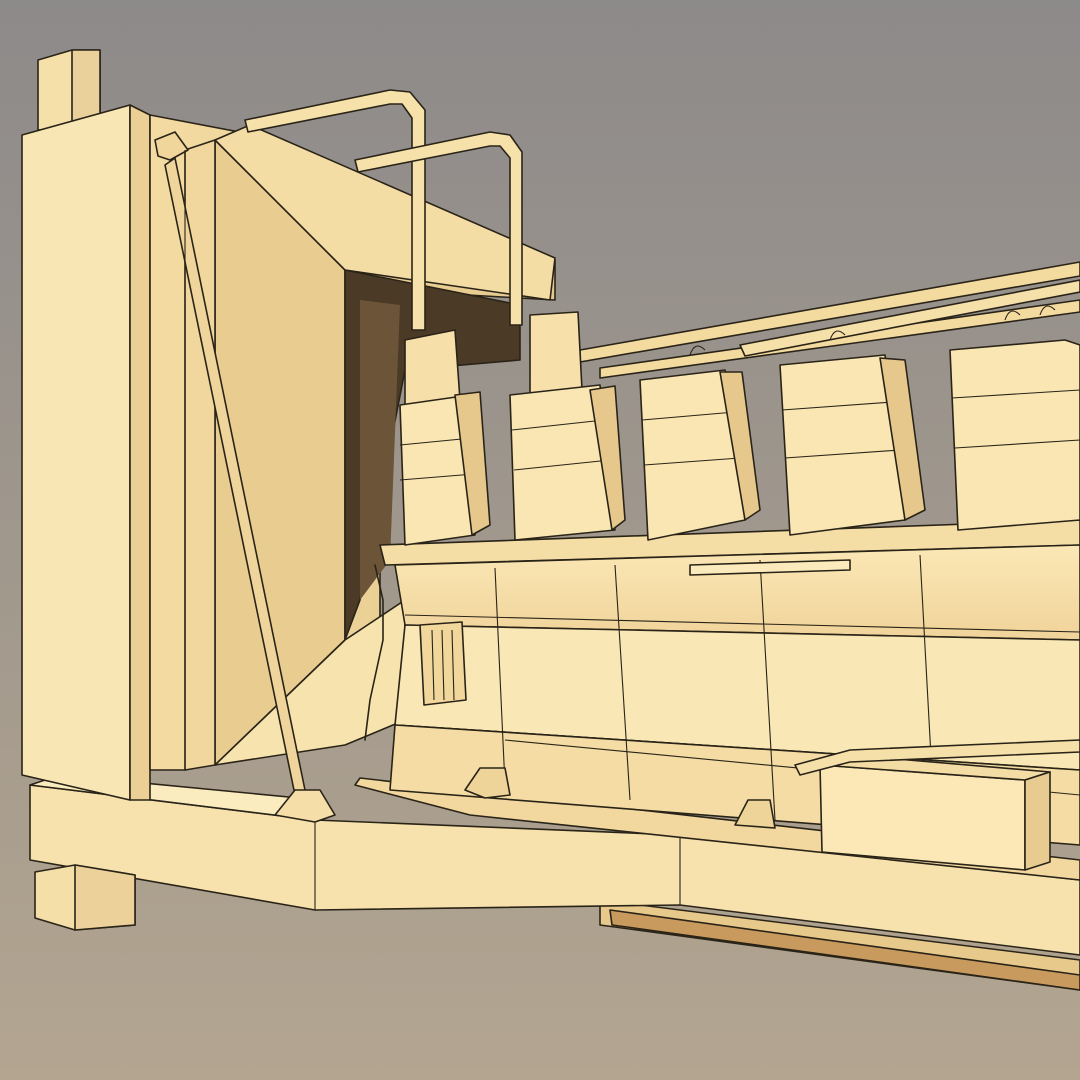 The height and width of the screenshot is (1080, 1080). Describe the element at coordinates (443, 663) in the screenshot. I see `oil-filter` at that location.